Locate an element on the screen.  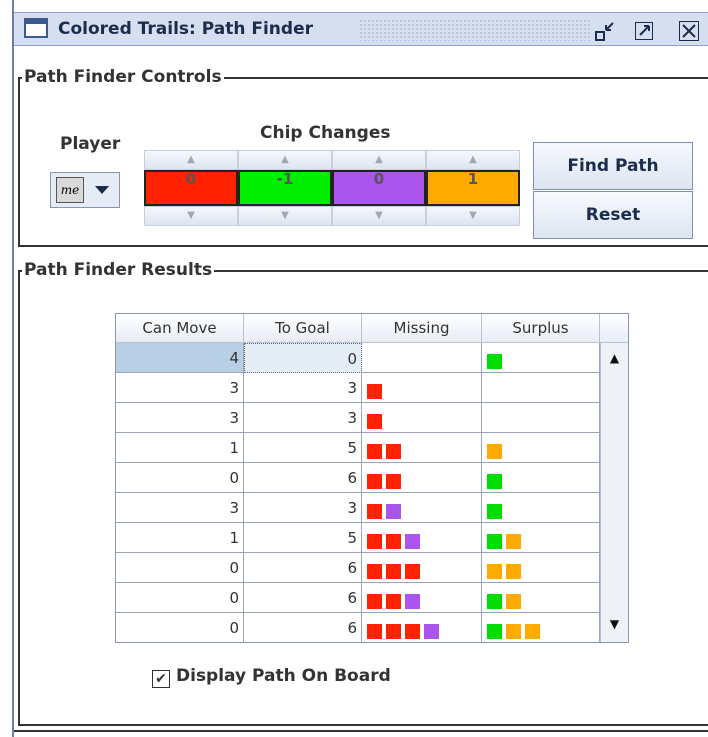
find-path-button: Find Path is located at coordinates (613, 166).